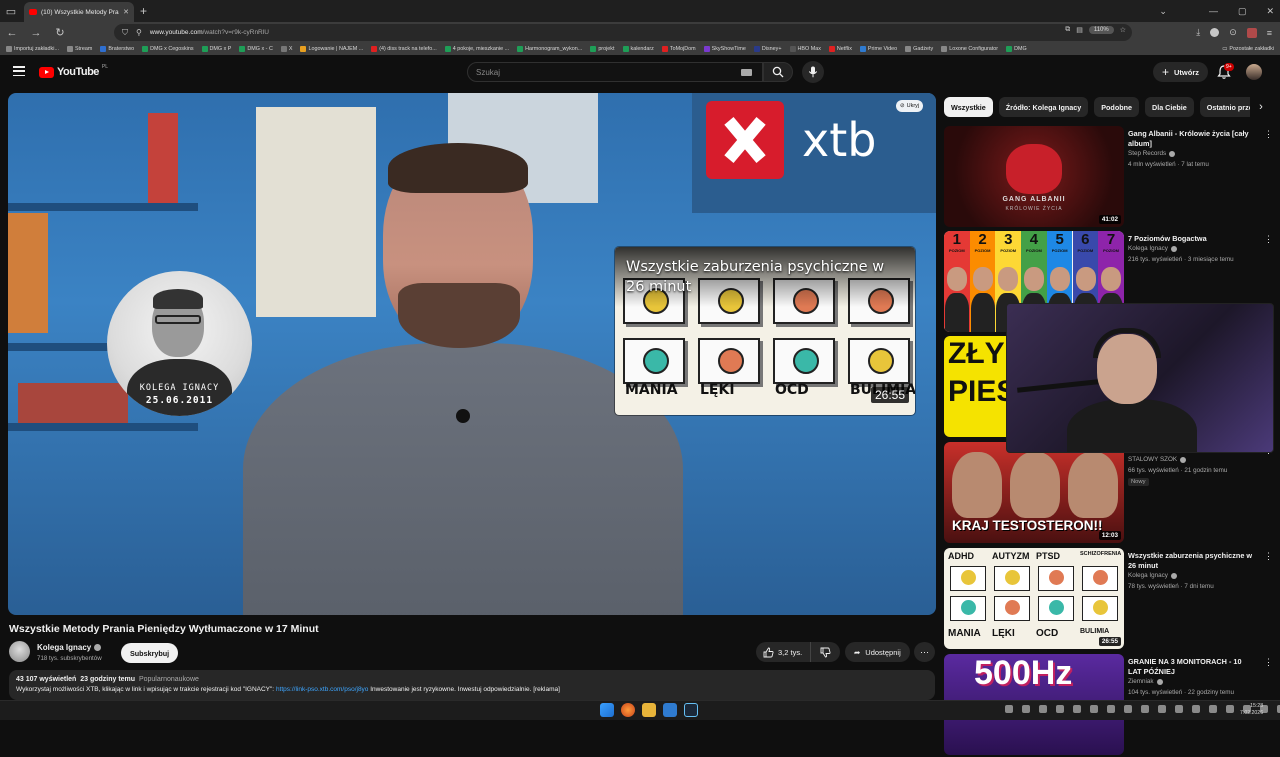 Image resolution: width=1280 pixels, height=757 pixels. What do you see at coordinates (919, 49) in the screenshot?
I see `bookmark-item: Gadżety` at bounding box center [919, 49].